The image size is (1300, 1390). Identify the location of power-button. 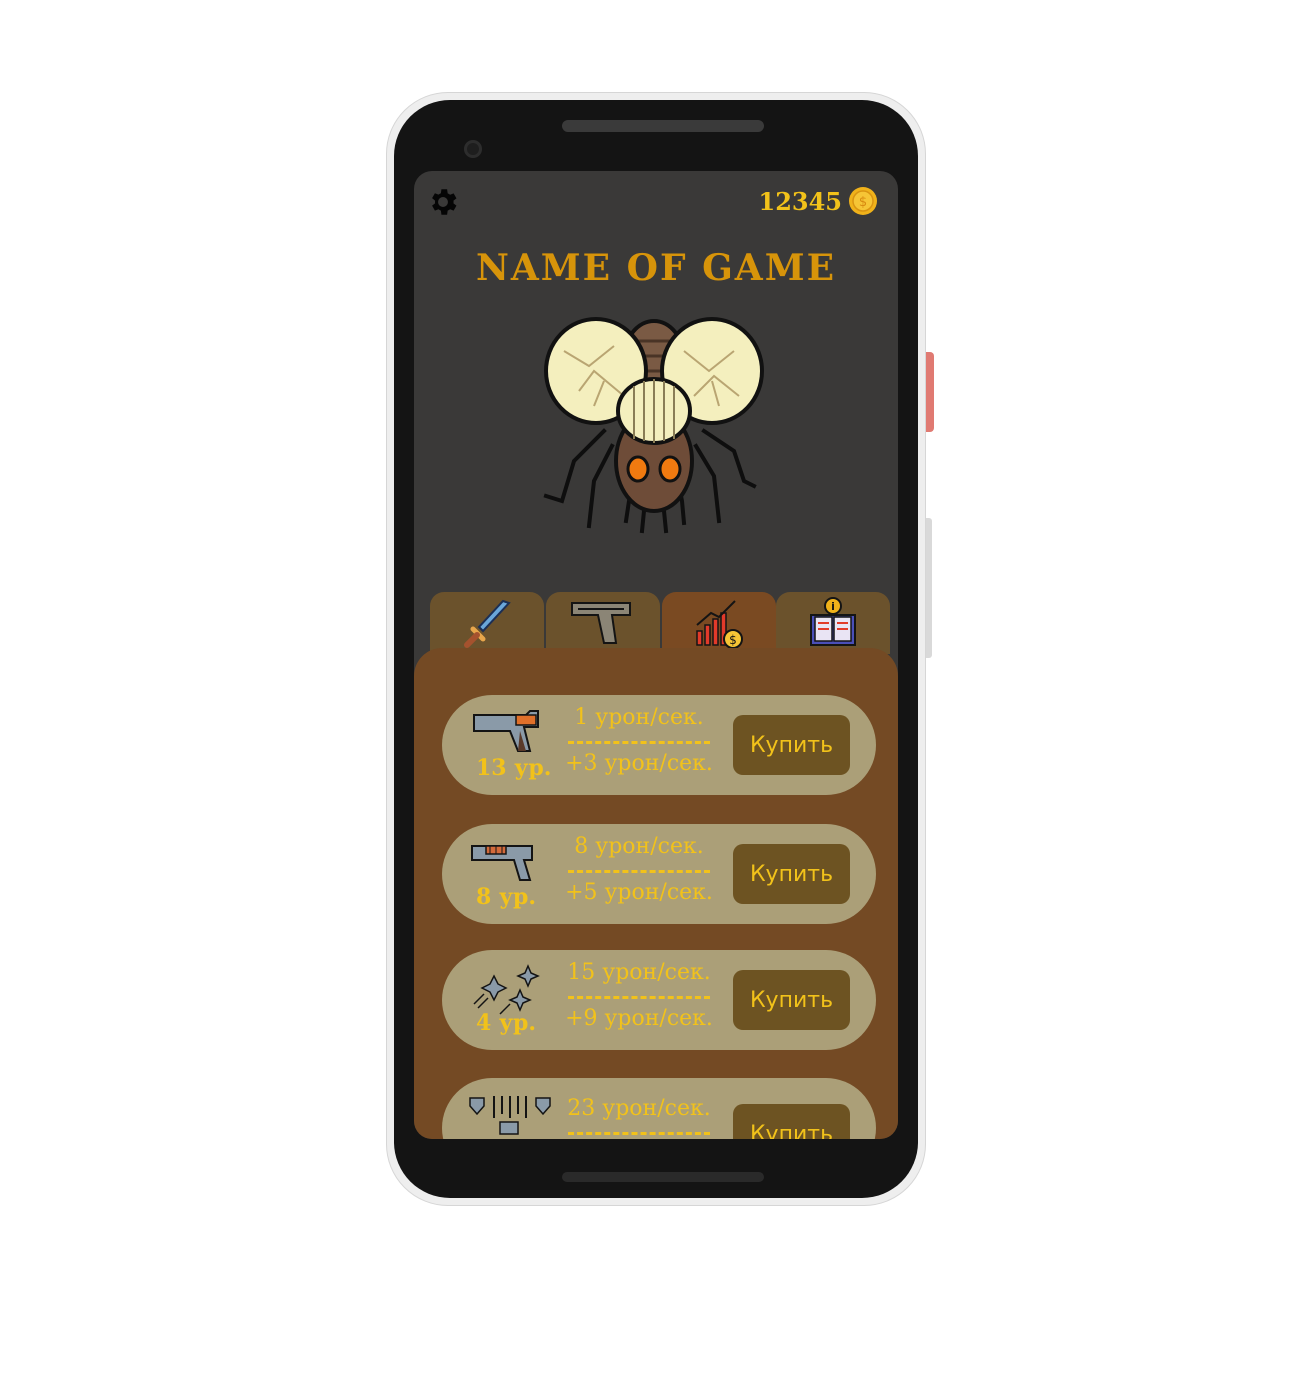
(930, 392).